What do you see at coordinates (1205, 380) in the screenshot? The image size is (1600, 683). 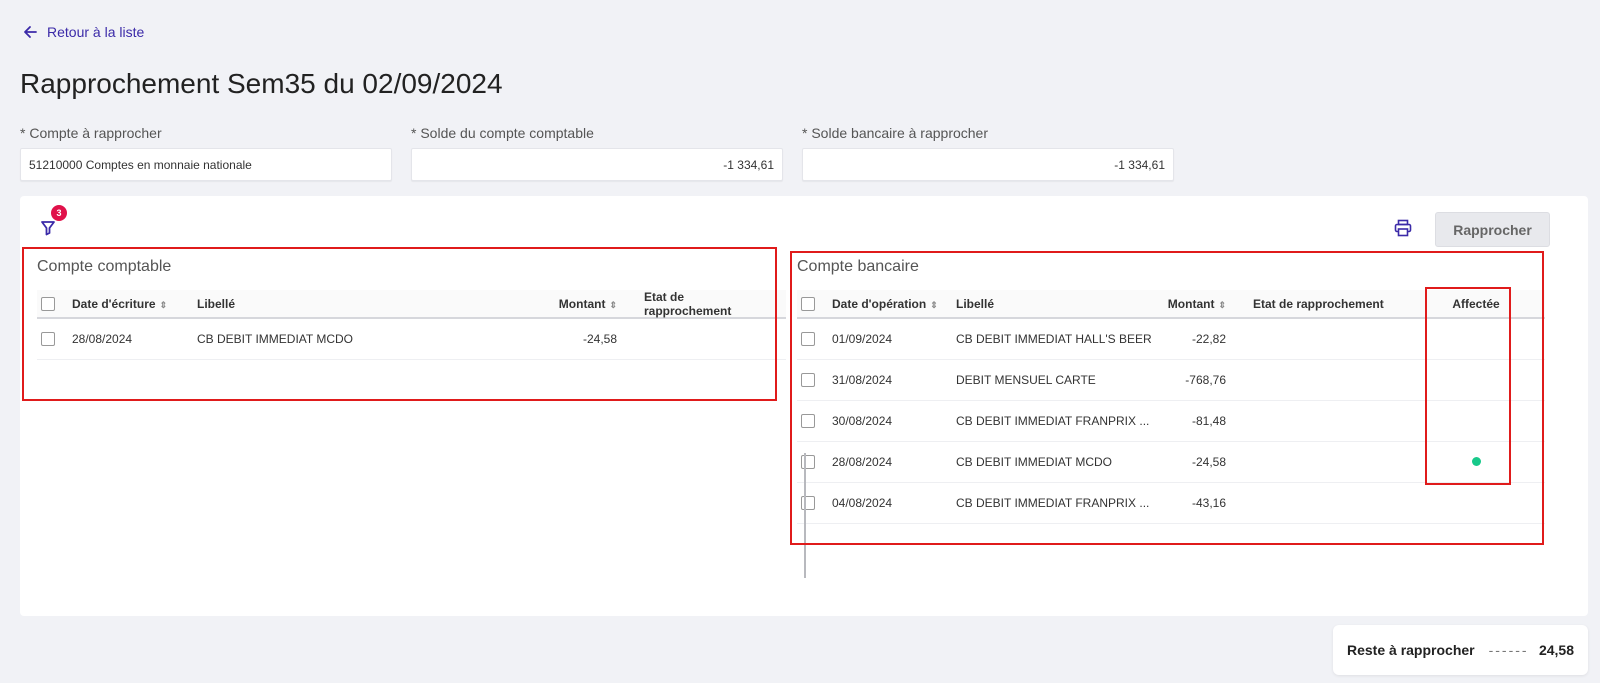 I see `row-montant: -768,76` at bounding box center [1205, 380].